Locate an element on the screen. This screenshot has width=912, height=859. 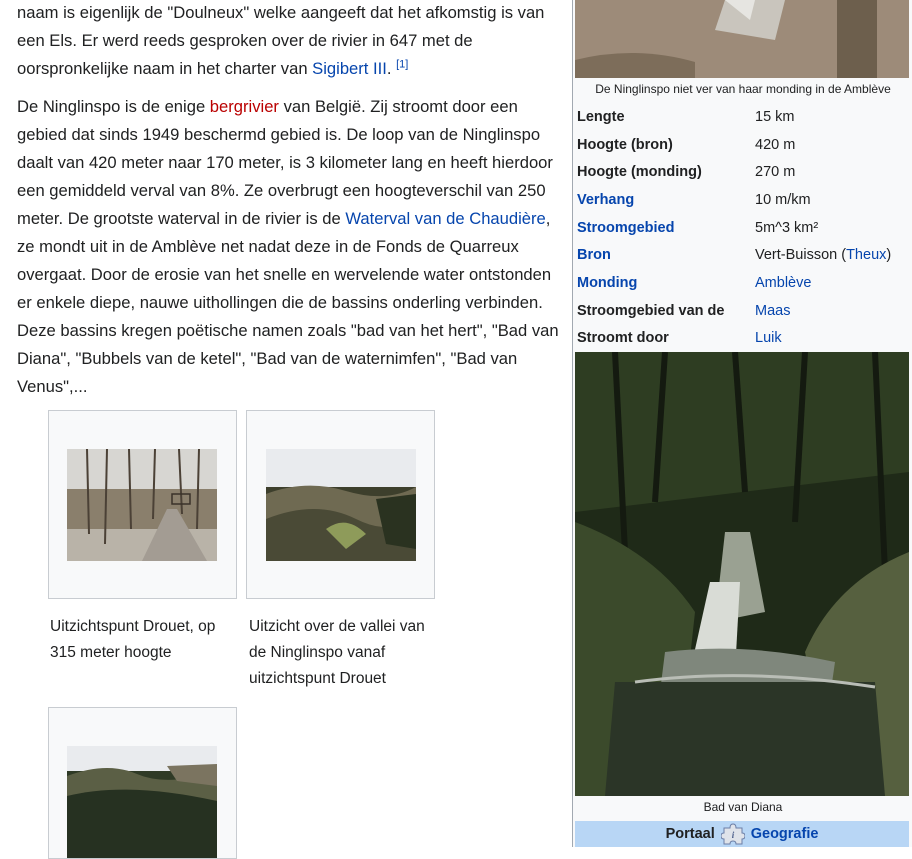
infobox-value: Vert-Buisson (Theux) is located at coordinates (822, 255).